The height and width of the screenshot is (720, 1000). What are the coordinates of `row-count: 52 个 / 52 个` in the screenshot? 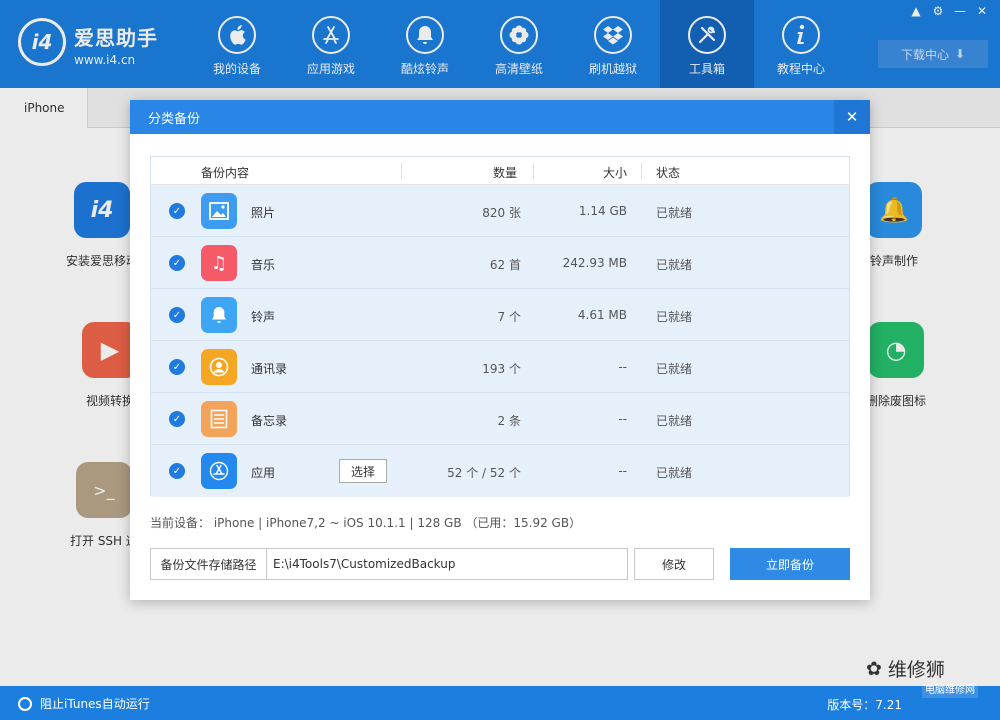 It's located at (484, 473).